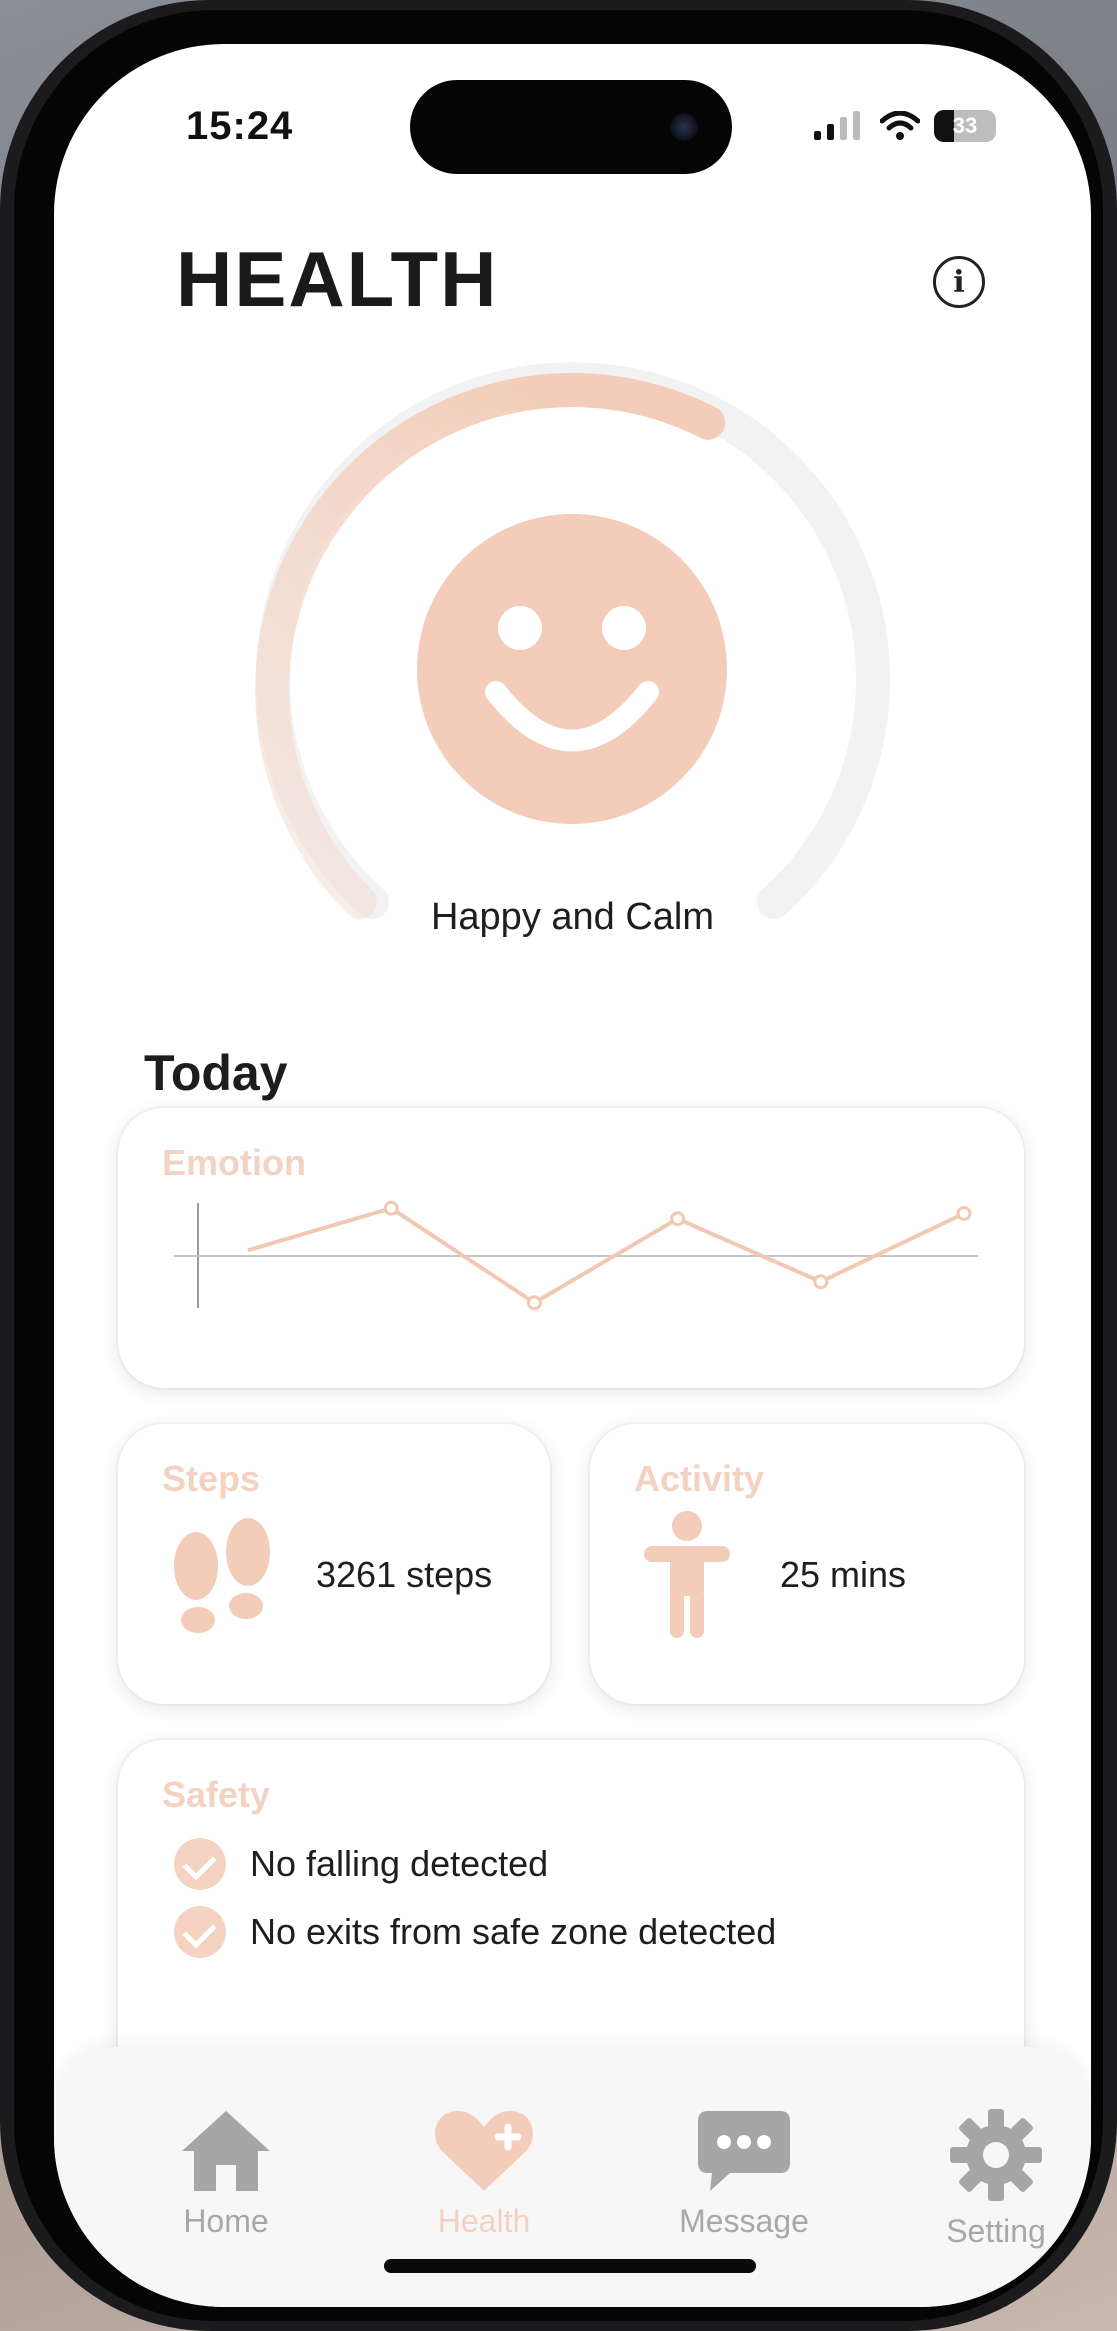  Describe the element at coordinates (996, 2231) in the screenshot. I see `tab-label: Setting` at that location.